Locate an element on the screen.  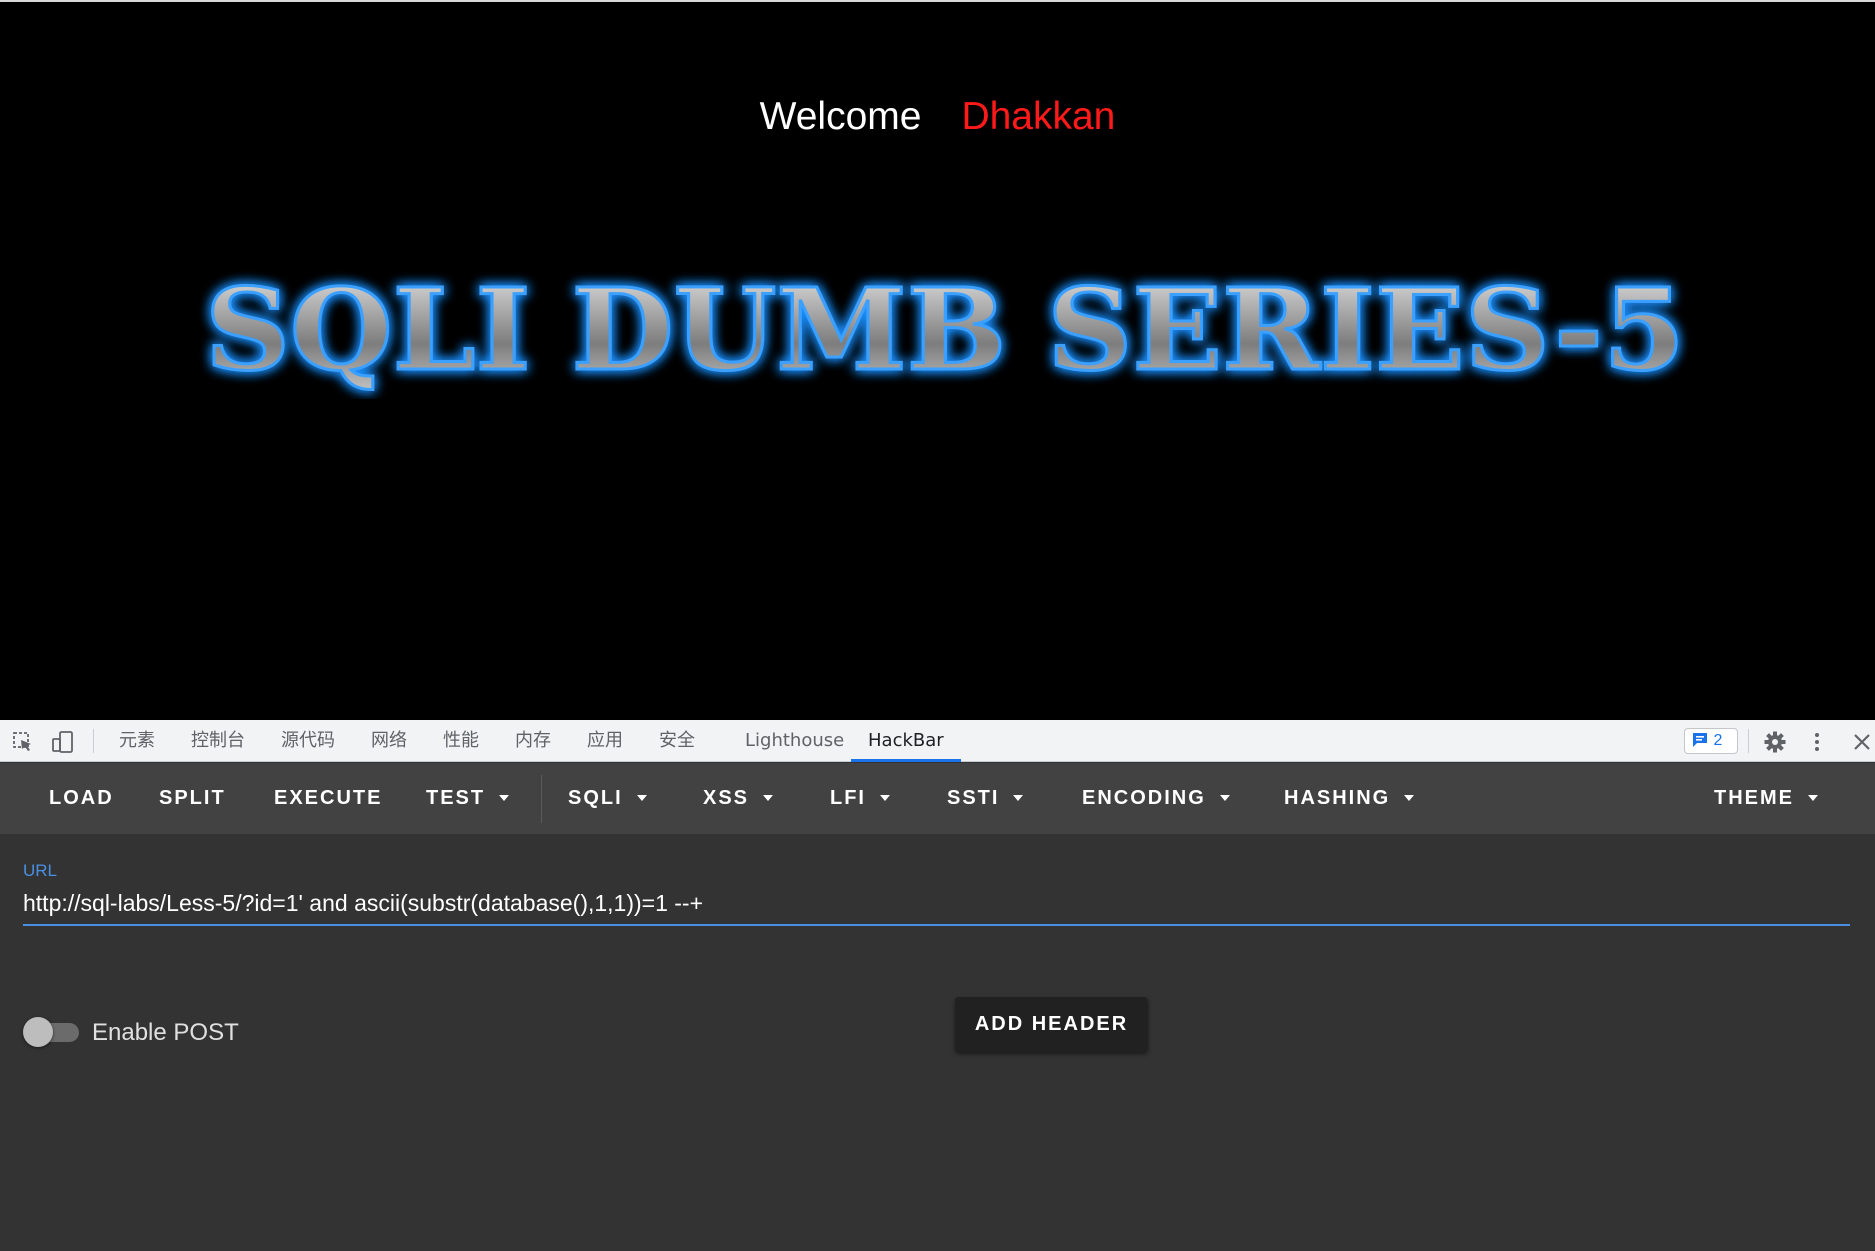
tab-application: 应用 is located at coordinates (605, 741).